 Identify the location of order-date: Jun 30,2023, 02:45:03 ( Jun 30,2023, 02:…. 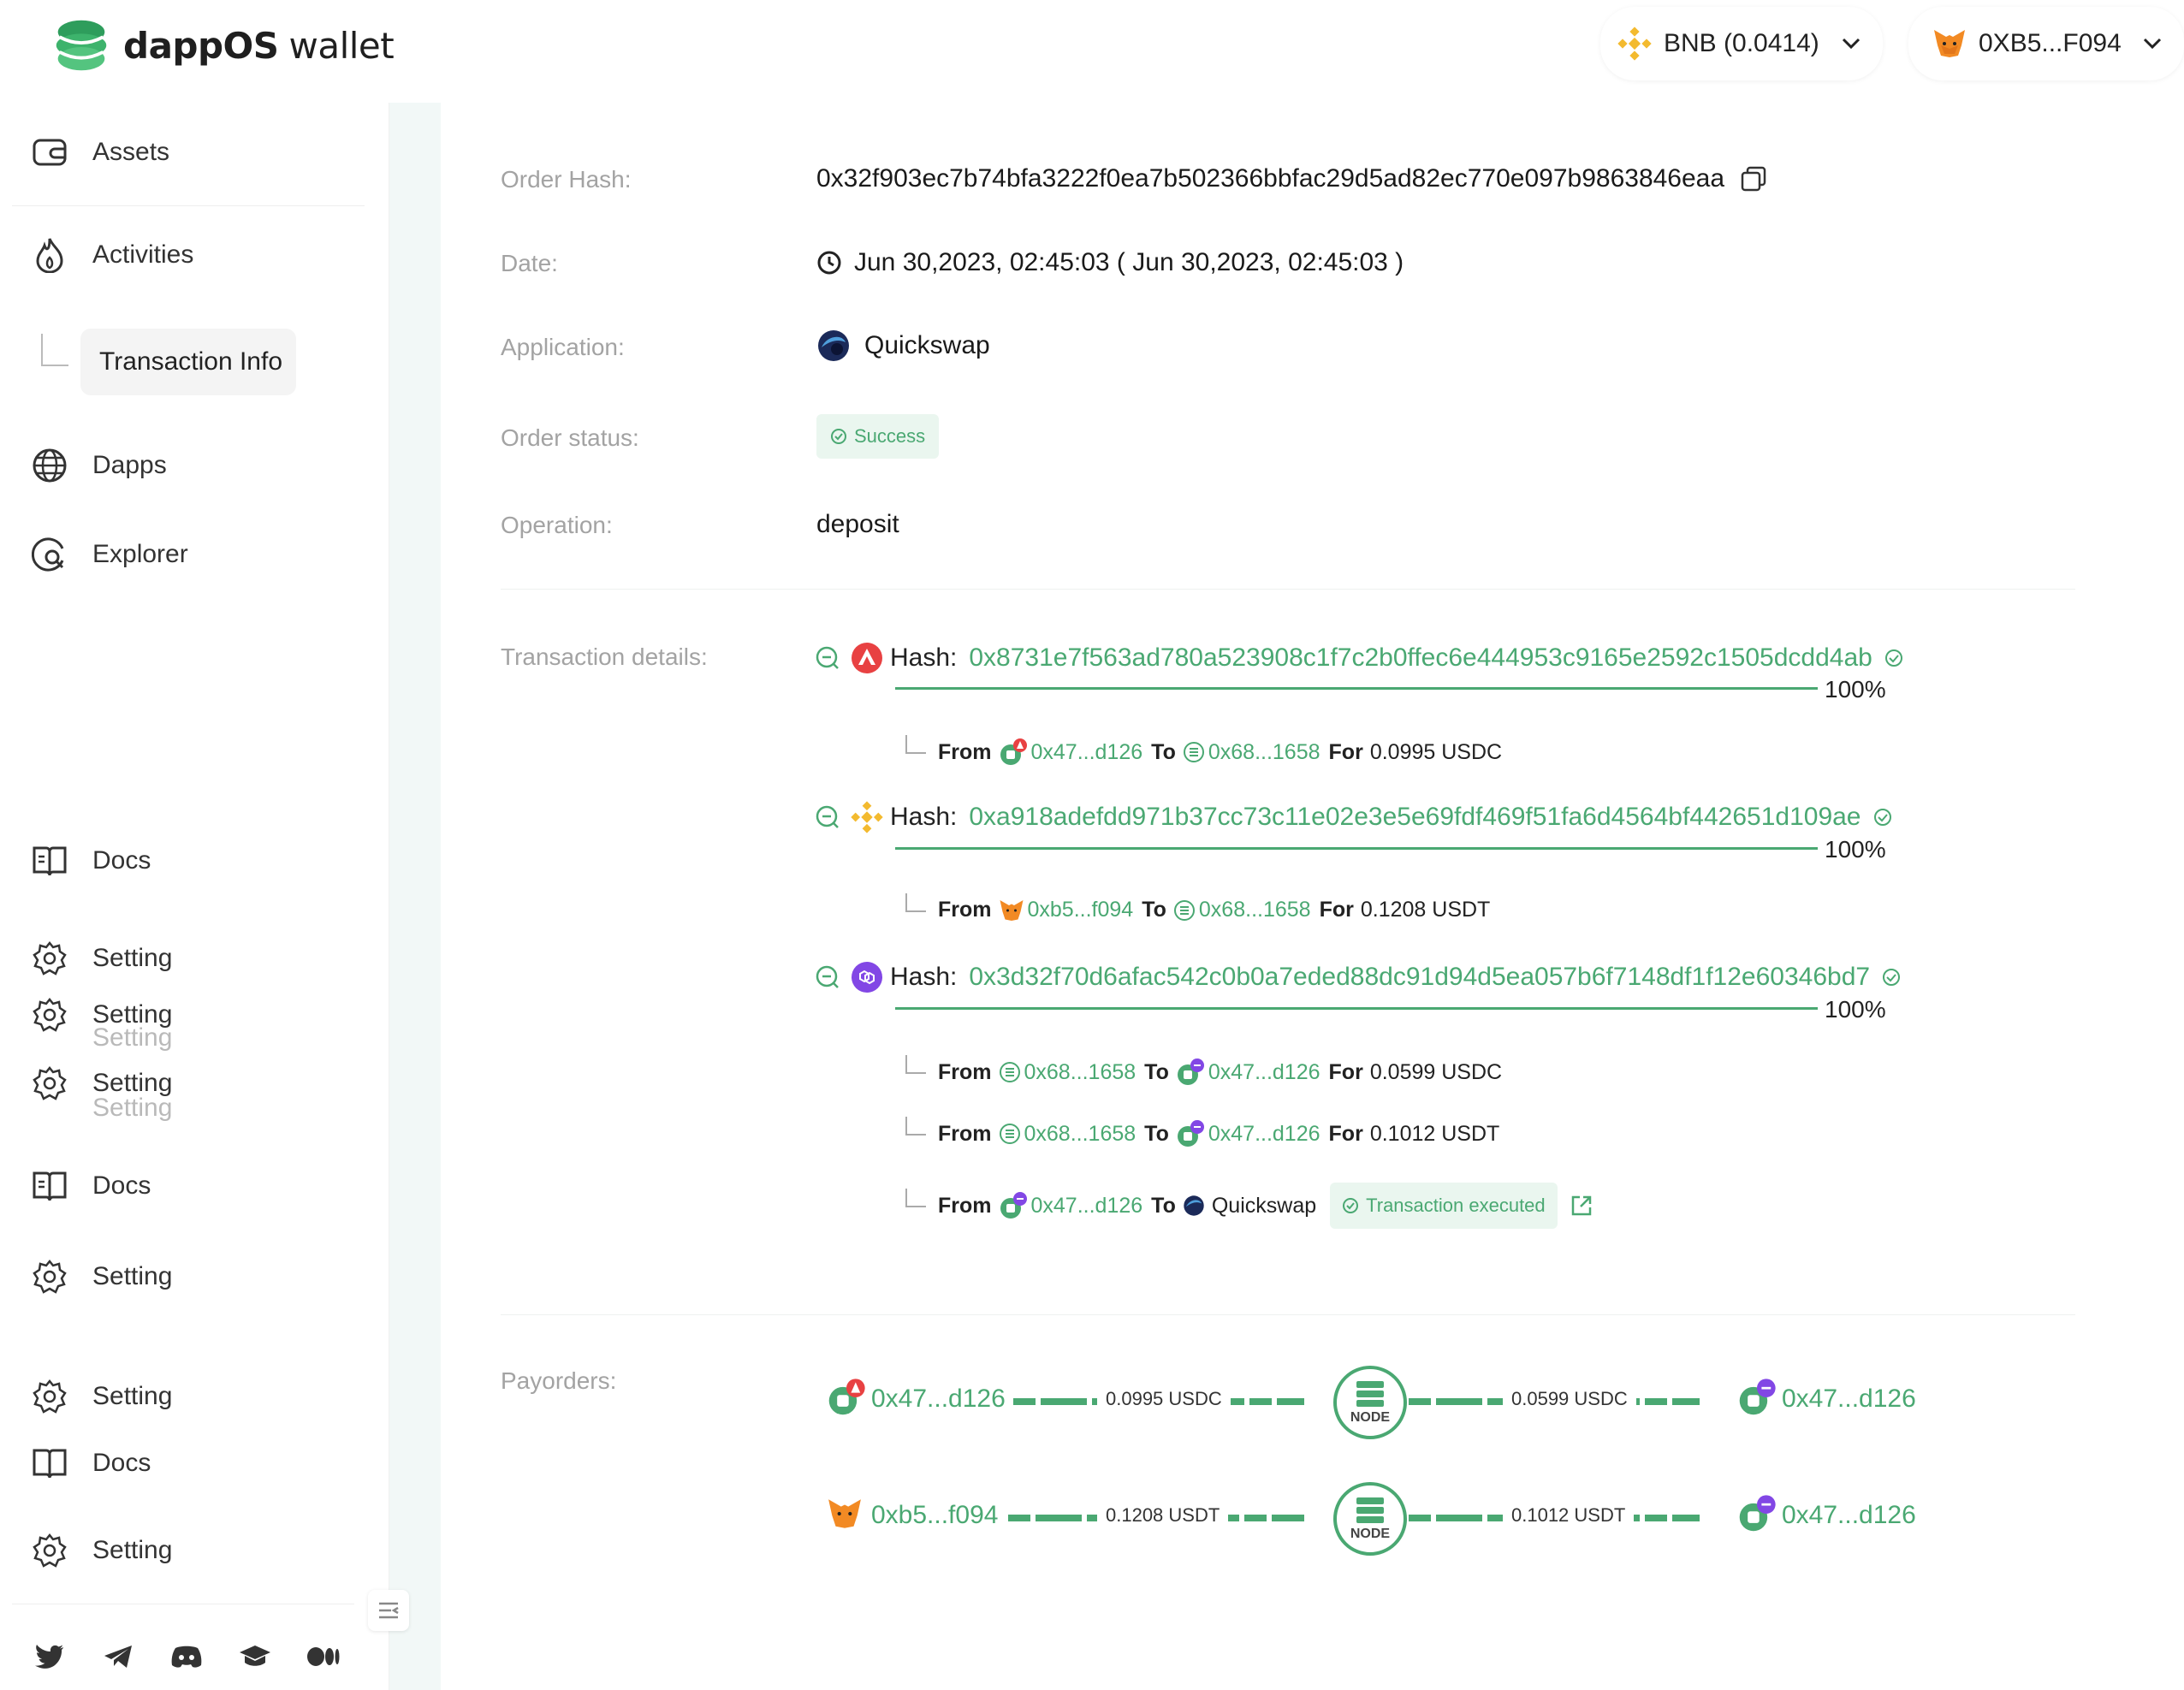
(1129, 262).